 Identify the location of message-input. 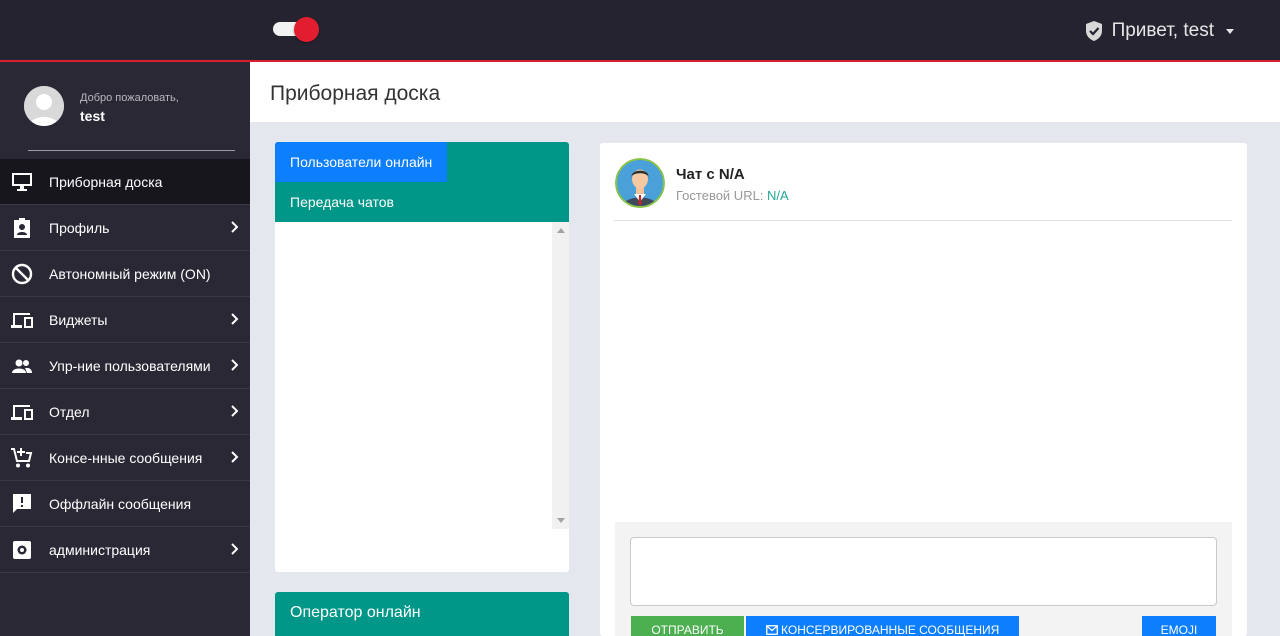
(923, 571).